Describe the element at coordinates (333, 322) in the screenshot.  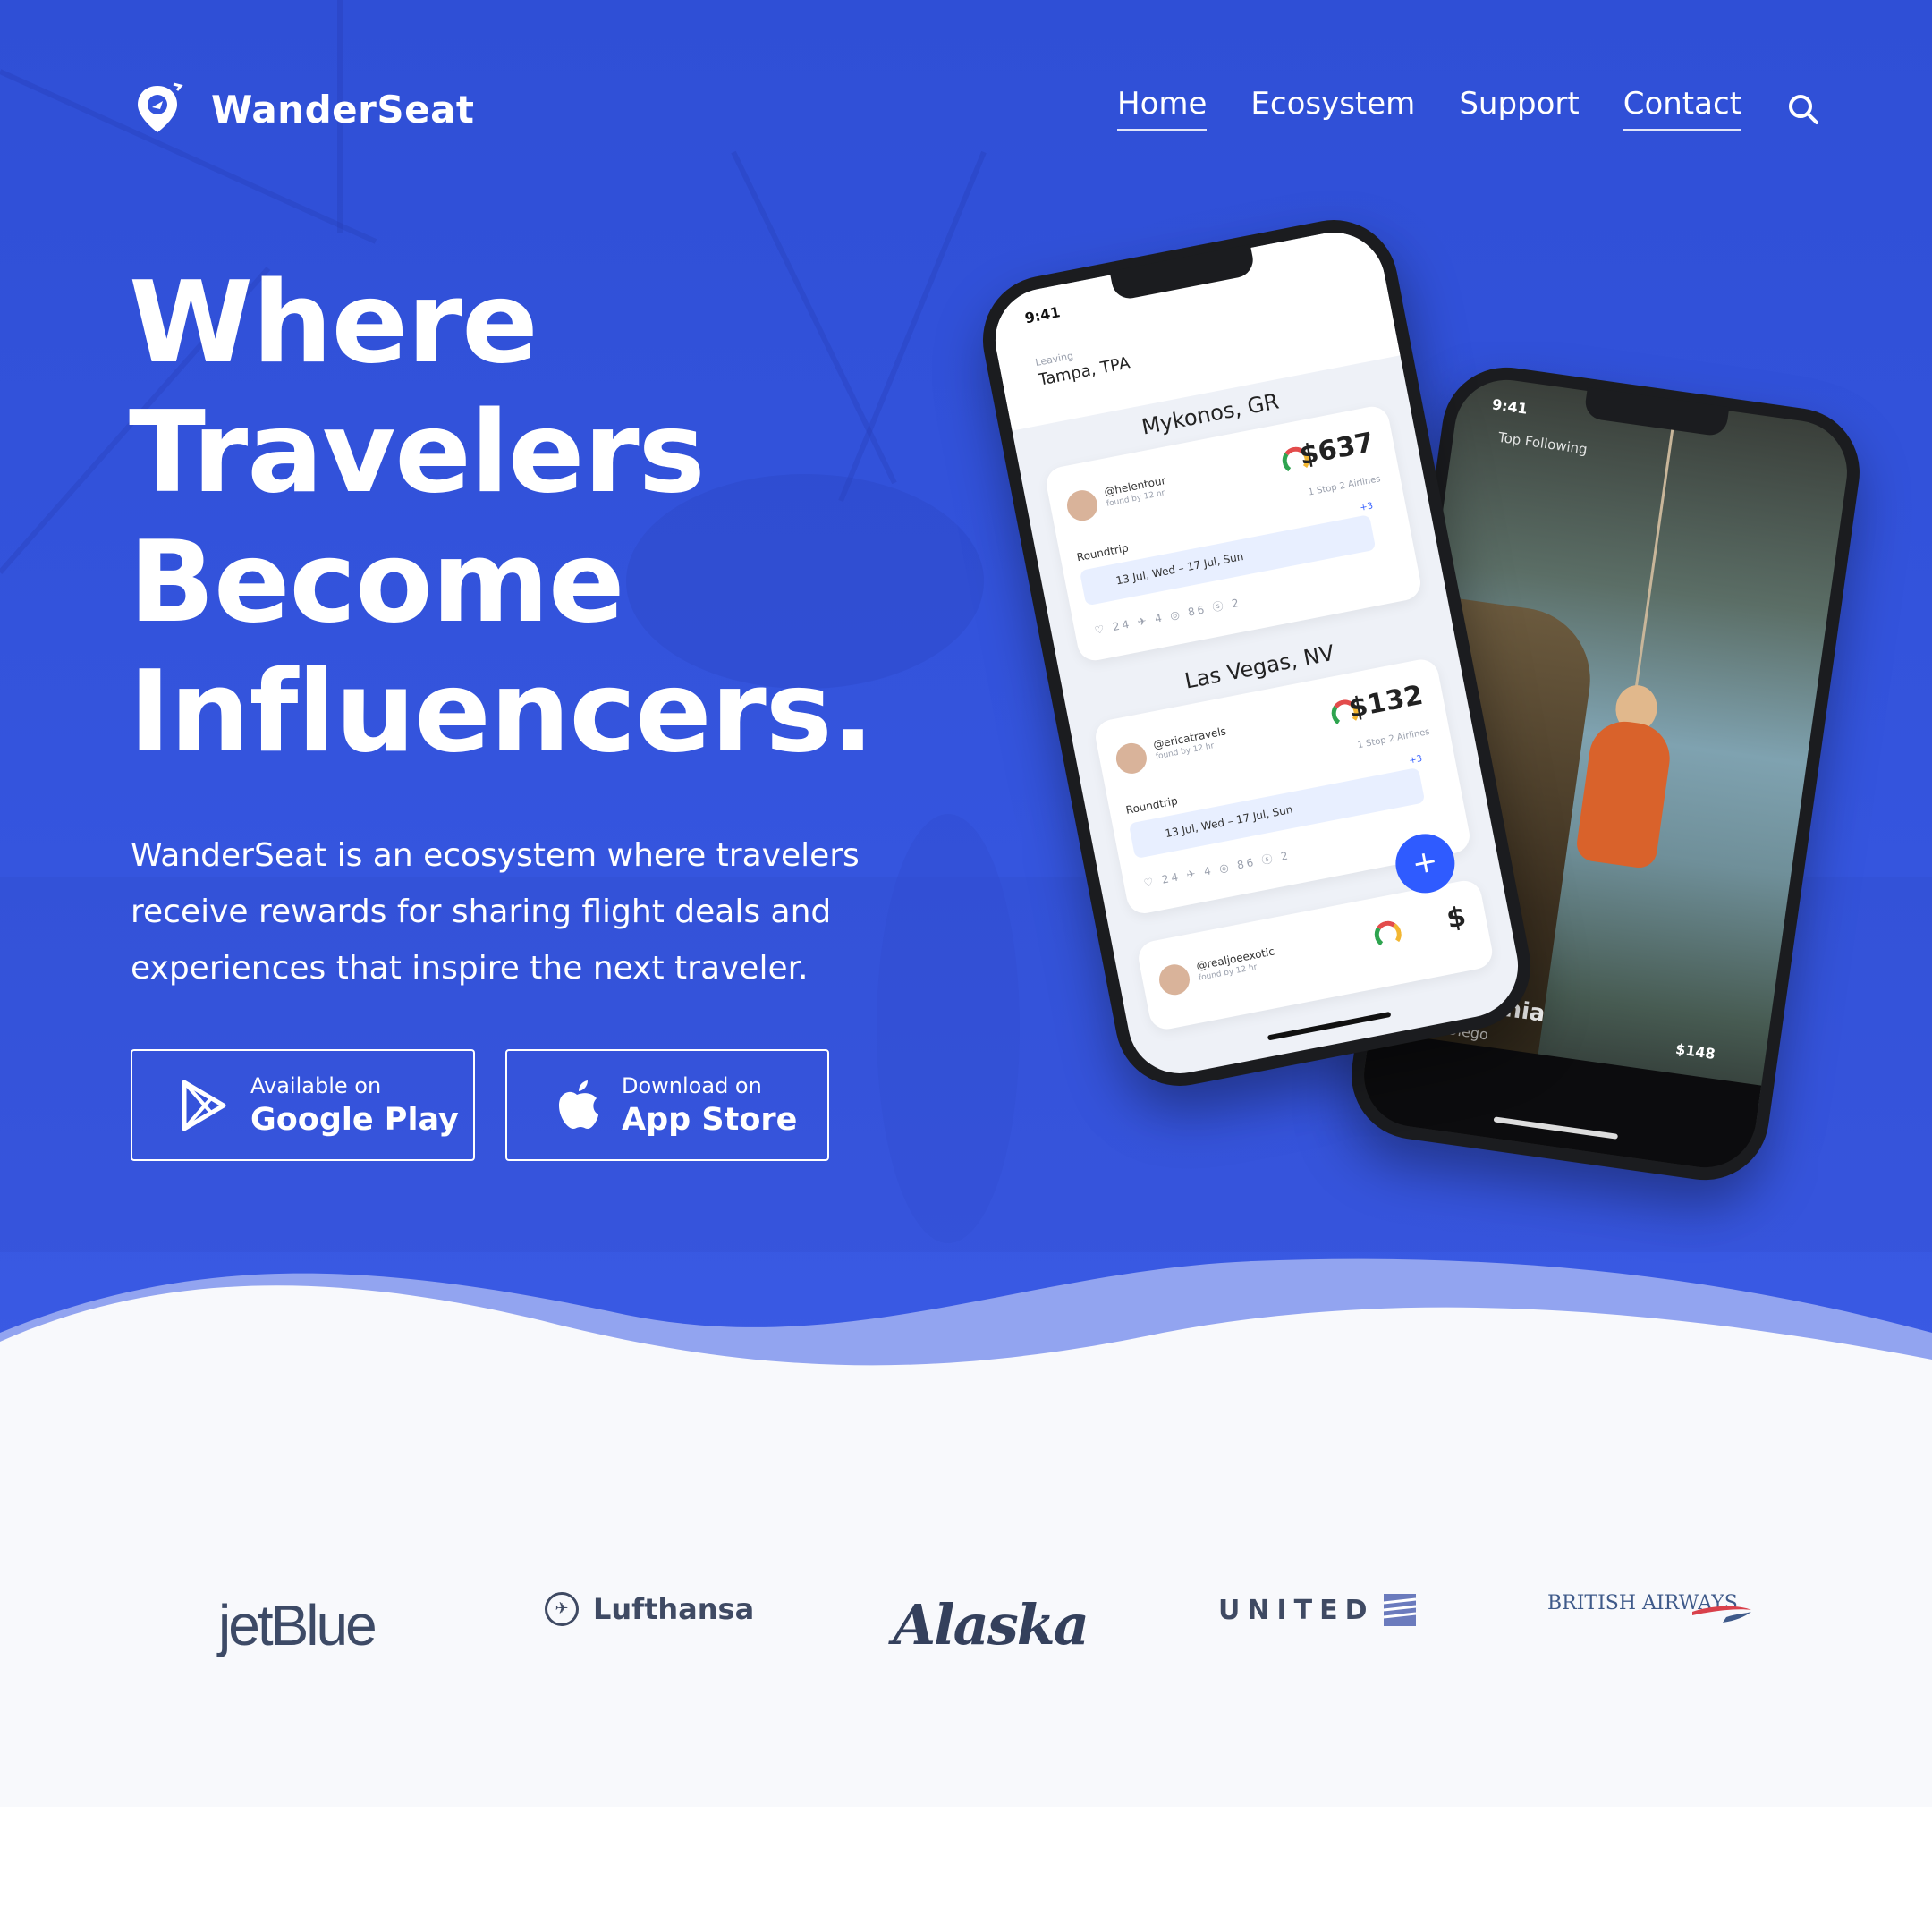
I see `headline-line-1: Where` at that location.